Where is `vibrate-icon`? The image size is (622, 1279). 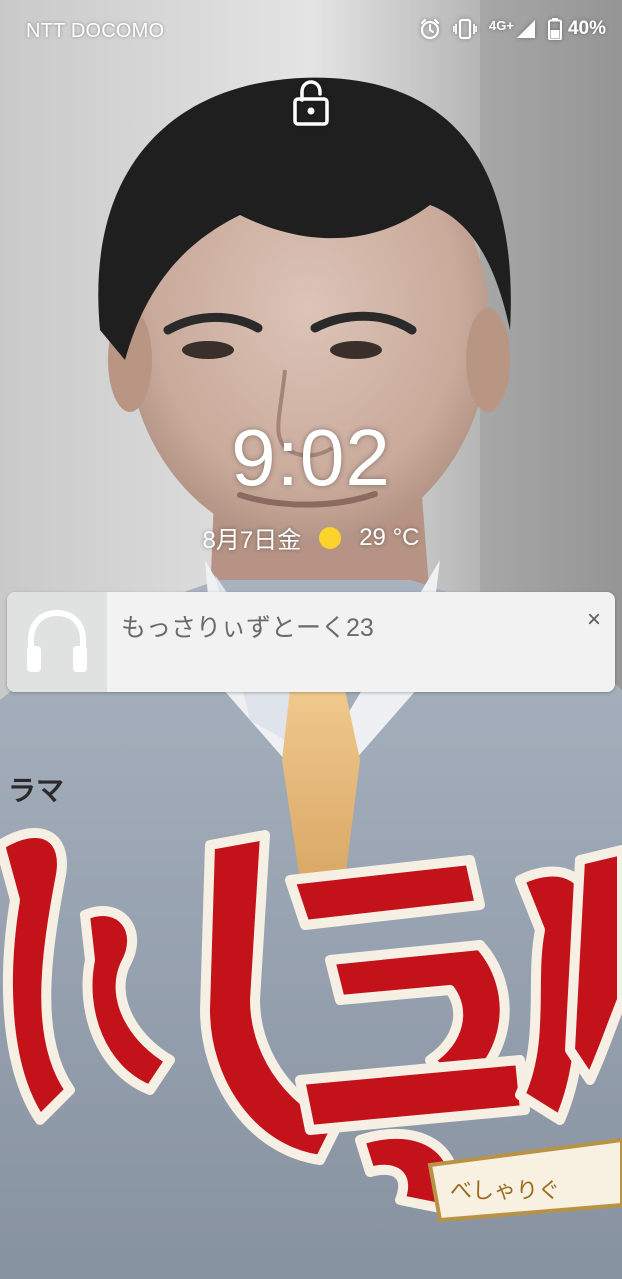 vibrate-icon is located at coordinates (465, 29).